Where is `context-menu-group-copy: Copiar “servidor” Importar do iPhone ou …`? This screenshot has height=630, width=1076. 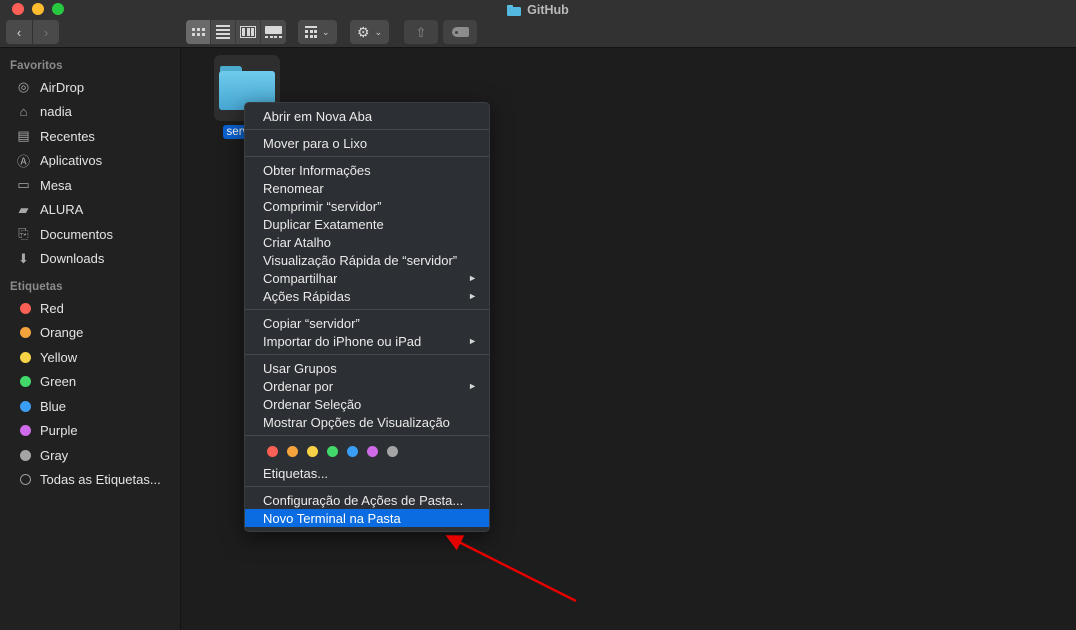 context-menu-group-copy: Copiar “servidor” Importar do iPhone ou … is located at coordinates (367, 331).